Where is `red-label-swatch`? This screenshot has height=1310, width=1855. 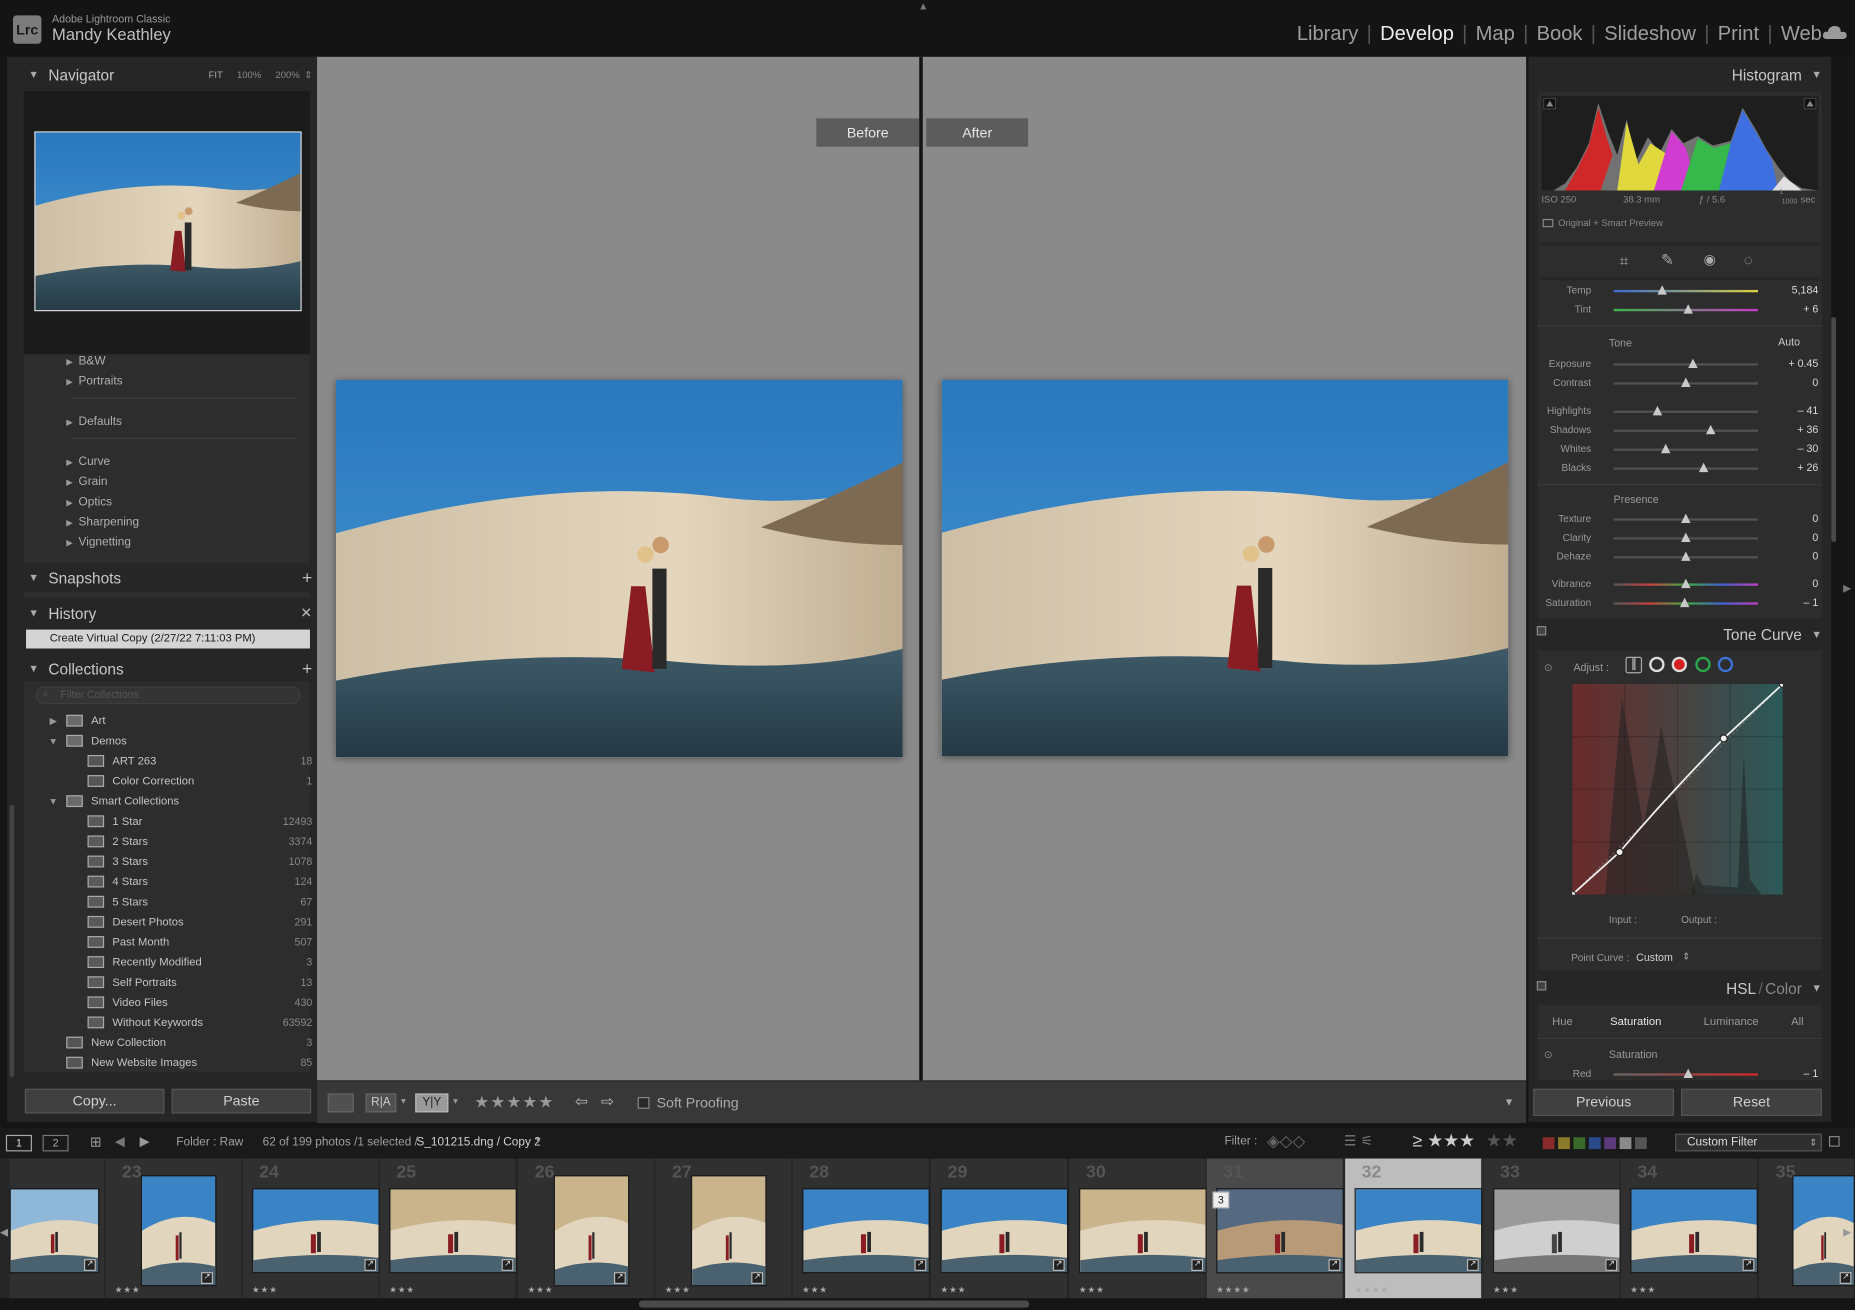 red-label-swatch is located at coordinates (1548, 1143).